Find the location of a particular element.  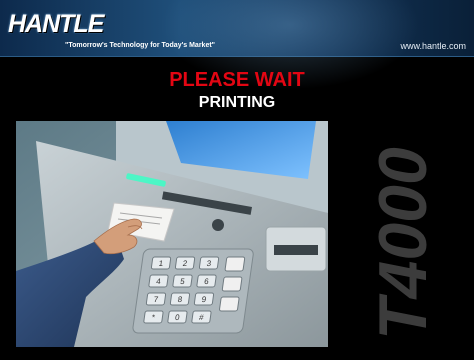

status-title: PLEASE WAIT is located at coordinates (237, 80).